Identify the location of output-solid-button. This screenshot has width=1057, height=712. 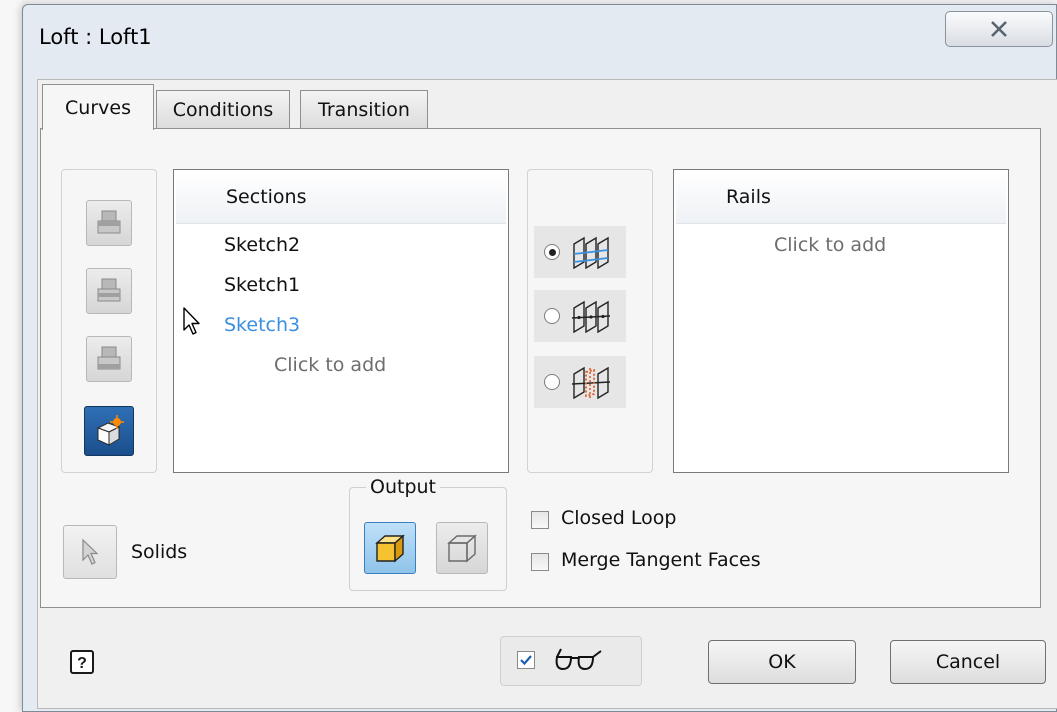
(390, 548).